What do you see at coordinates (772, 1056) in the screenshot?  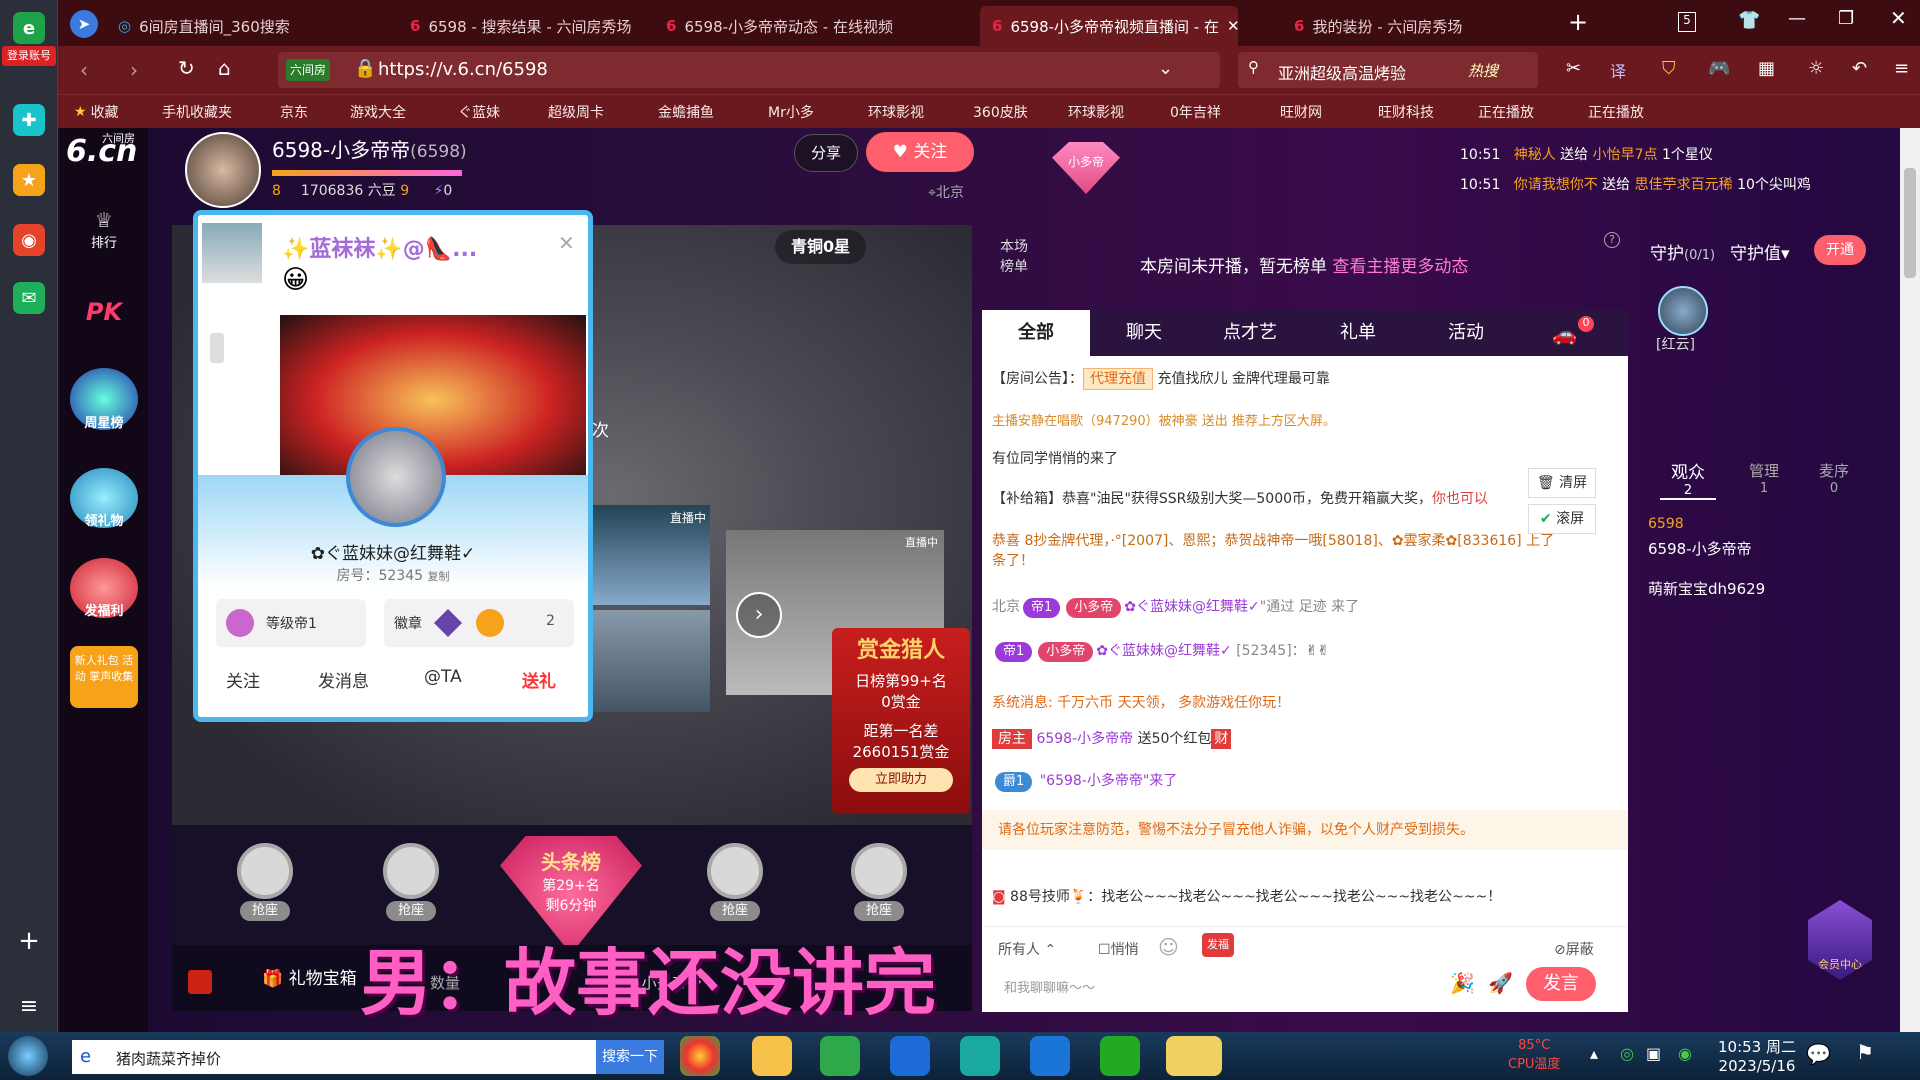 I see `folder-icon` at bounding box center [772, 1056].